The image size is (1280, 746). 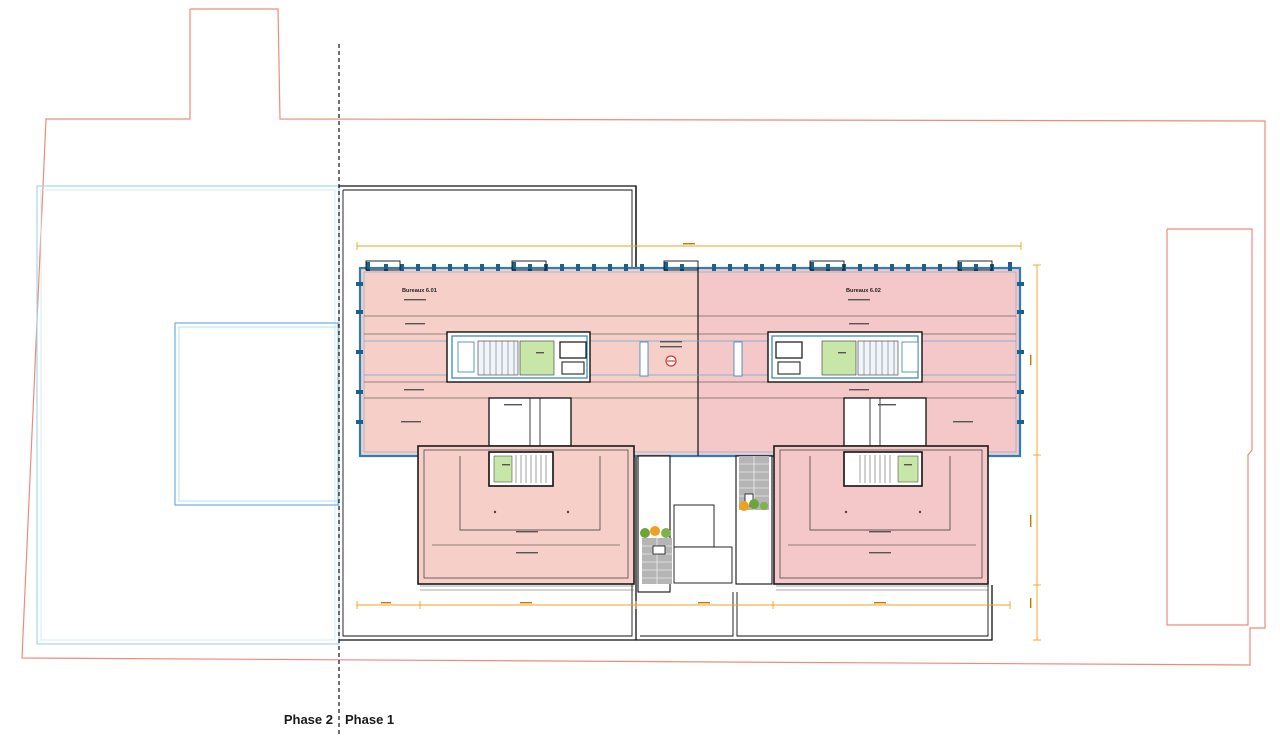 I want to click on phase2-courtyard, so click(x=256, y=414).